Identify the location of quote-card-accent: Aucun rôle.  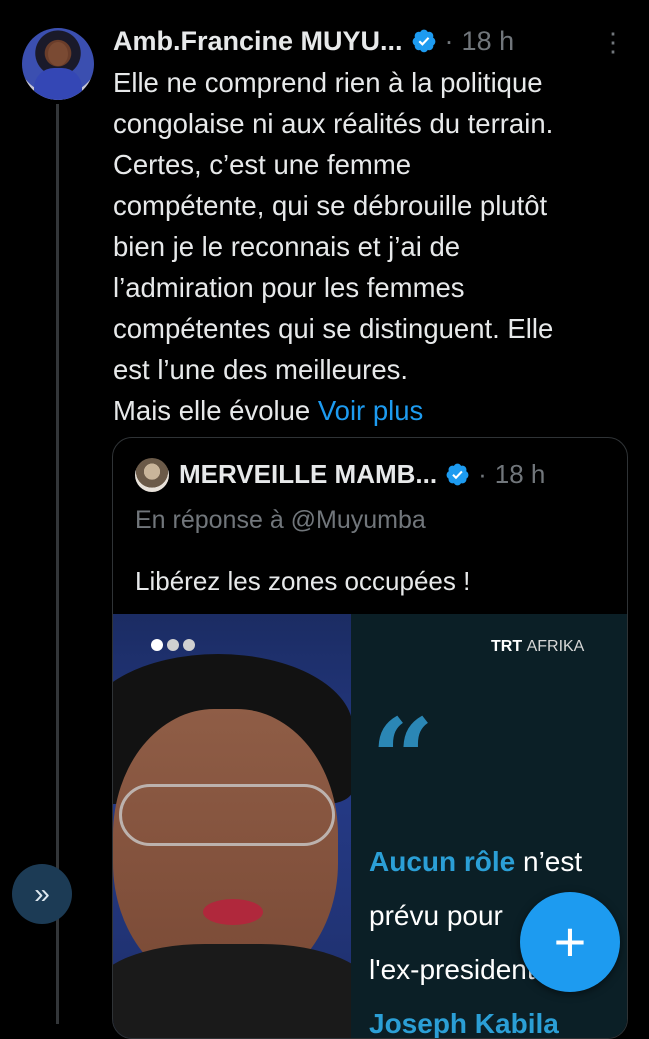
(442, 861).